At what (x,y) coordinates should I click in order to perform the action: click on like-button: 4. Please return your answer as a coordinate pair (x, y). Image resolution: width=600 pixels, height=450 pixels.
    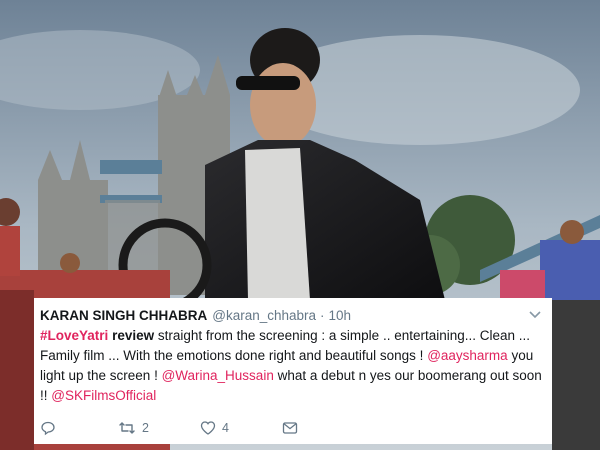
    Looking at the image, I should click on (241, 428).